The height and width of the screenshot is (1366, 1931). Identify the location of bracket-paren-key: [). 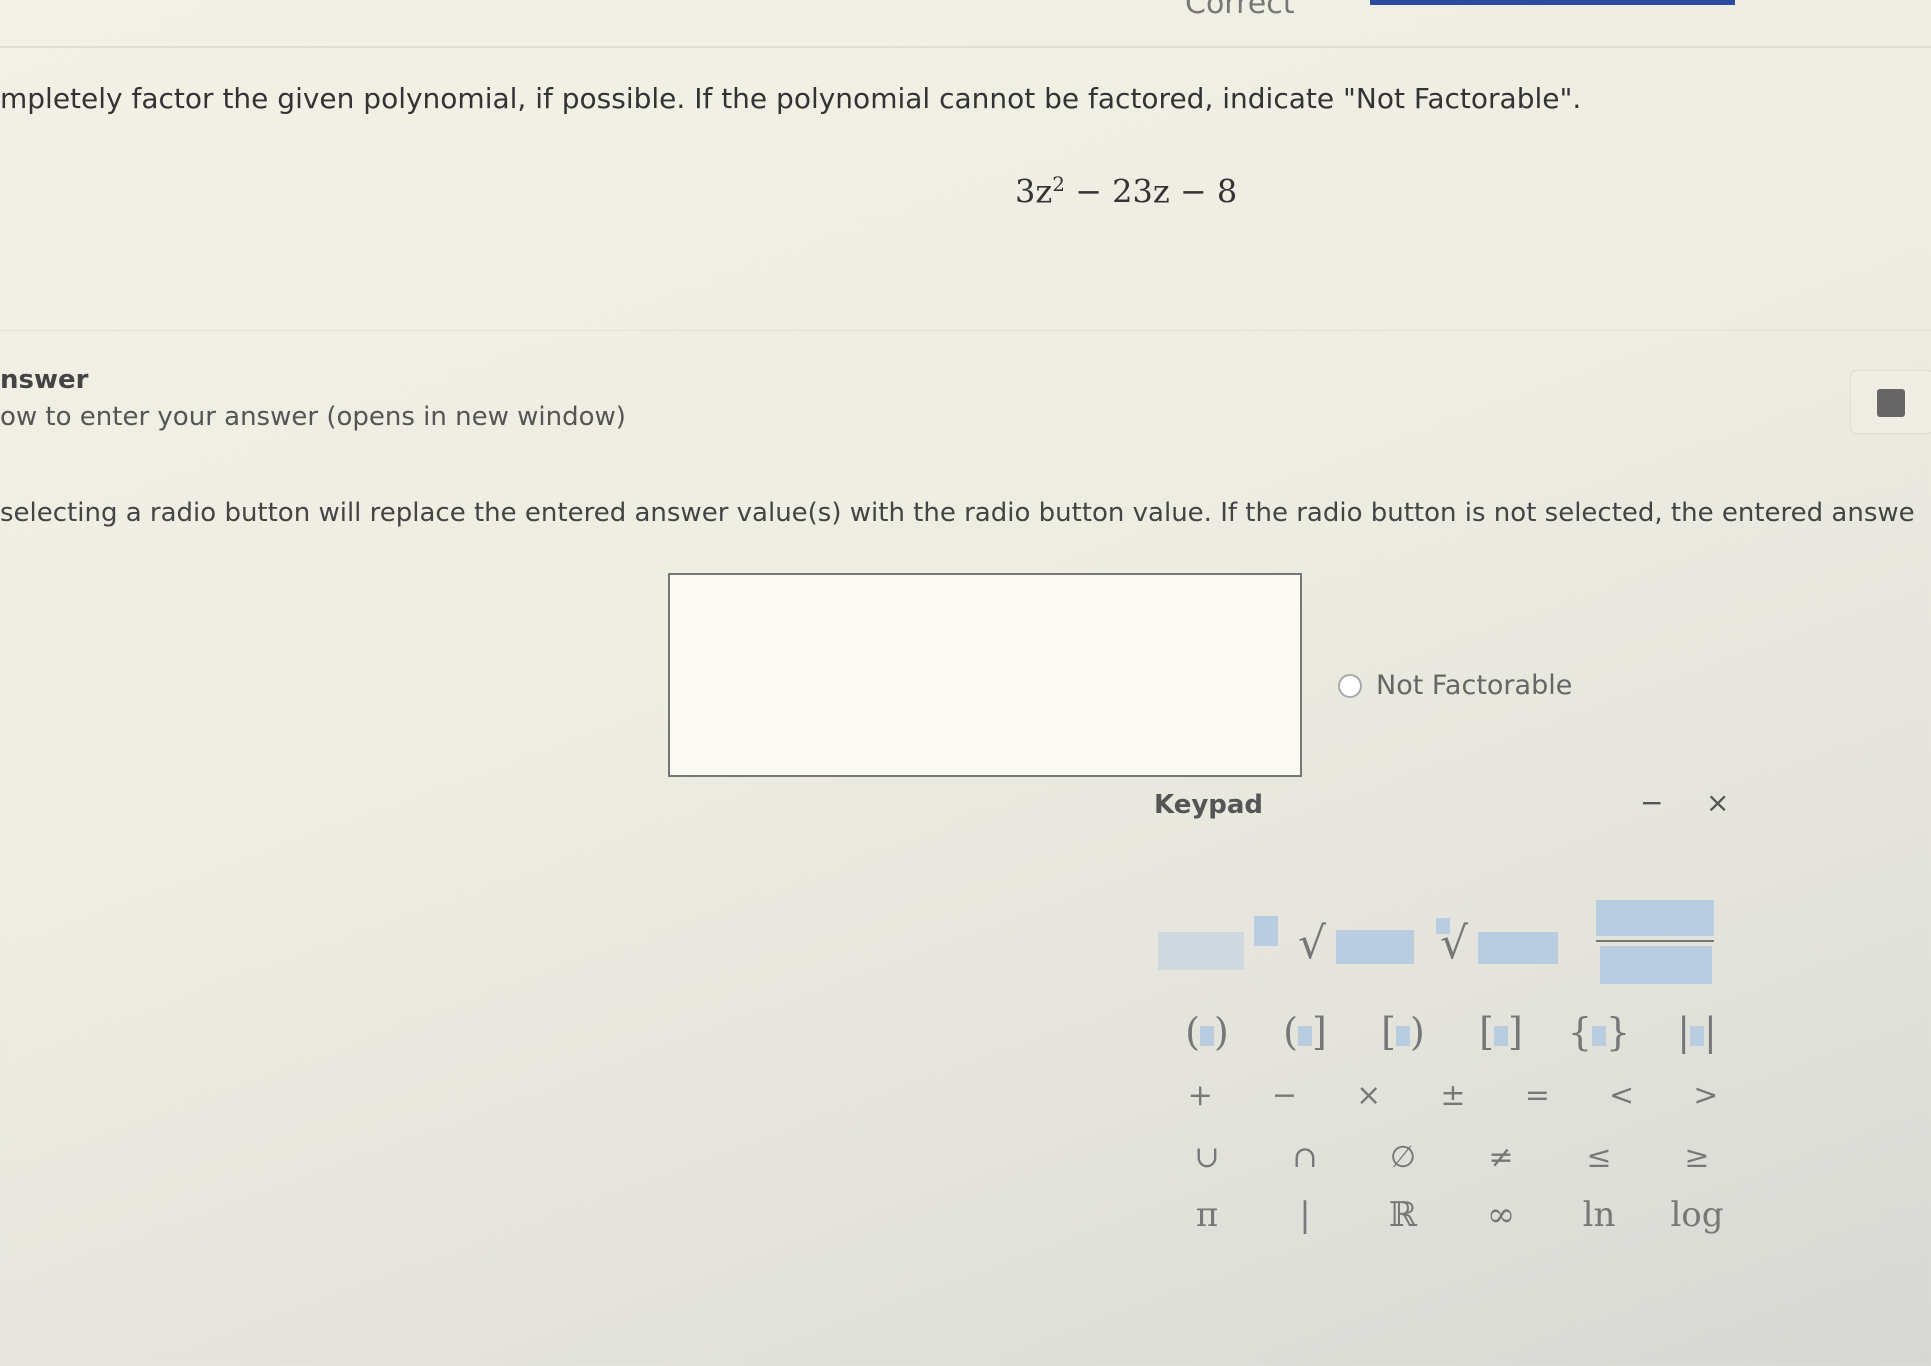
(1403, 1032).